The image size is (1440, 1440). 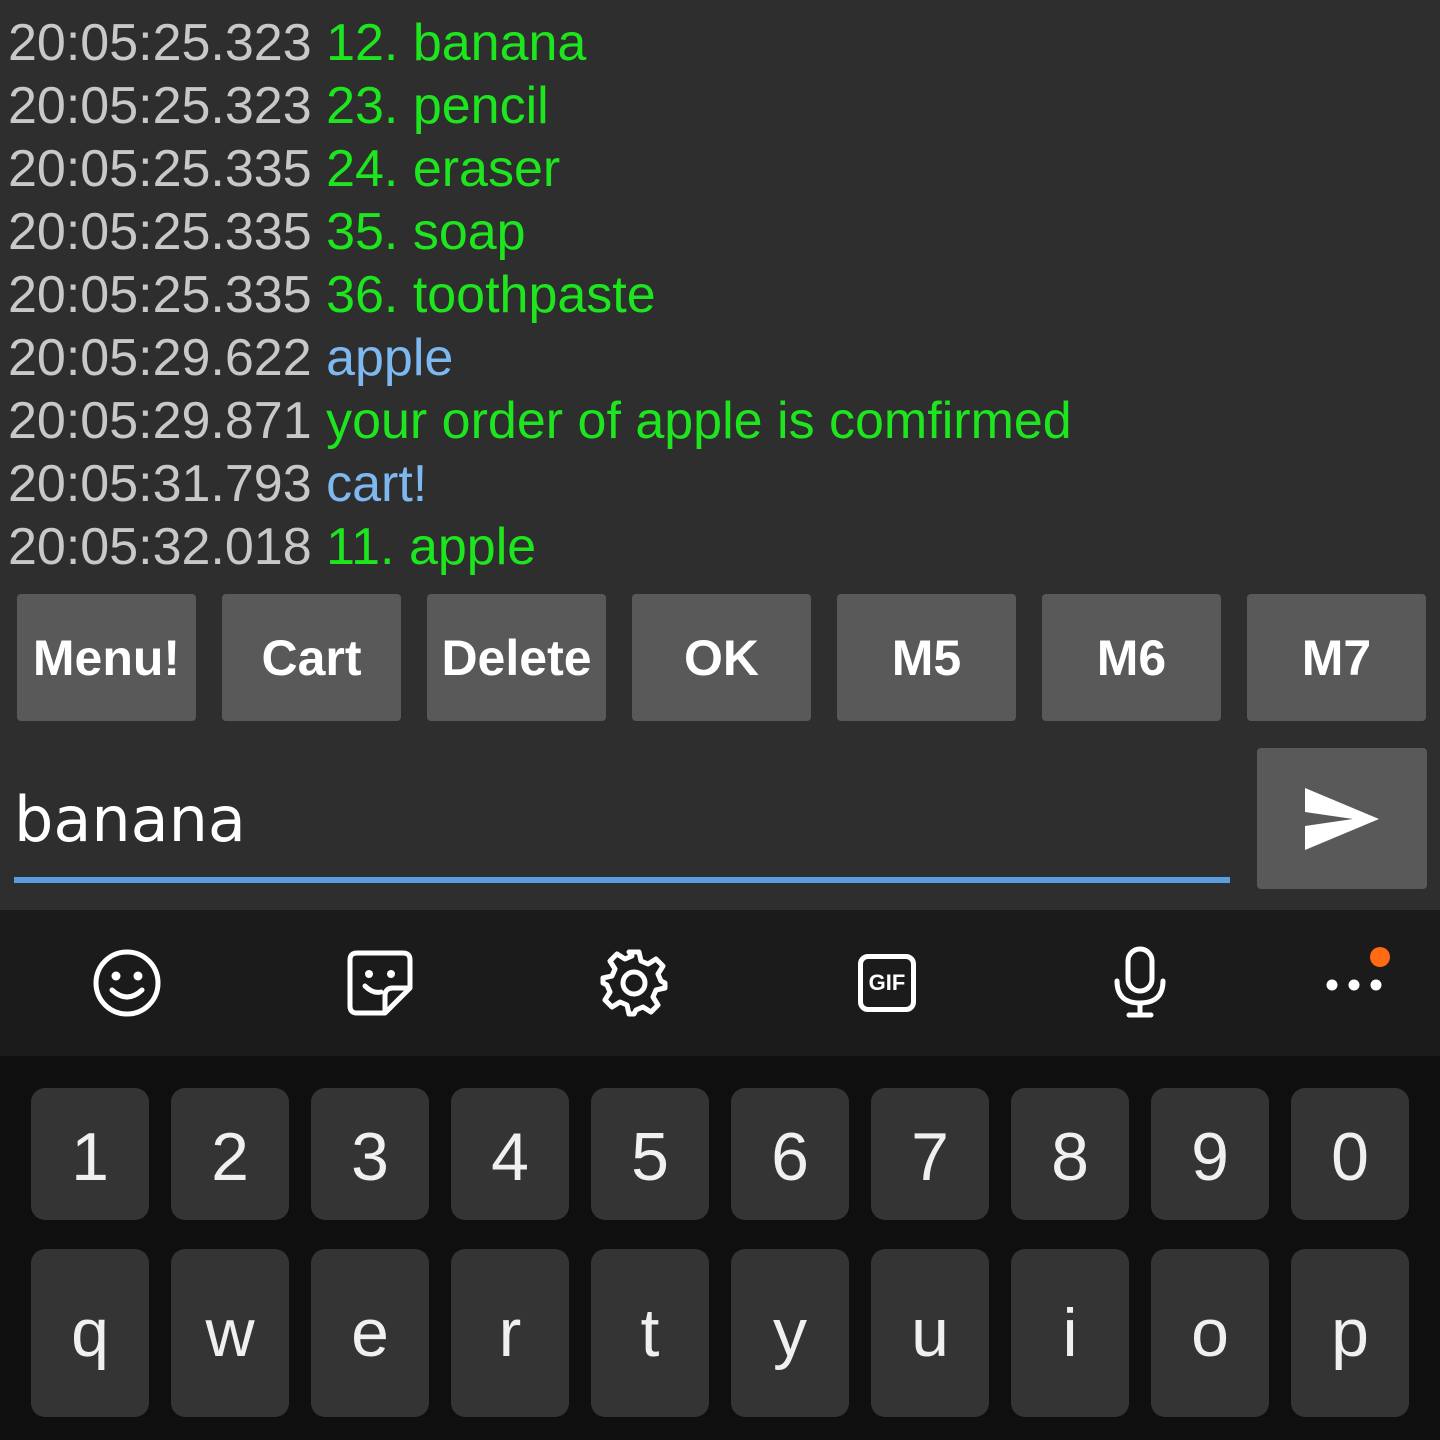 What do you see at coordinates (516, 657) in the screenshot?
I see `macro-button-delete: Delete` at bounding box center [516, 657].